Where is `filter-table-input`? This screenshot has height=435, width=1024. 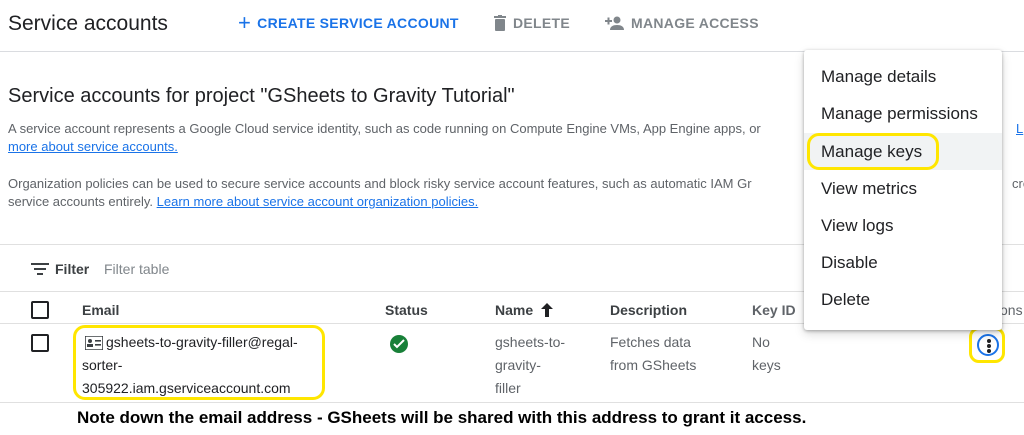
filter-table-input is located at coordinates (204, 269).